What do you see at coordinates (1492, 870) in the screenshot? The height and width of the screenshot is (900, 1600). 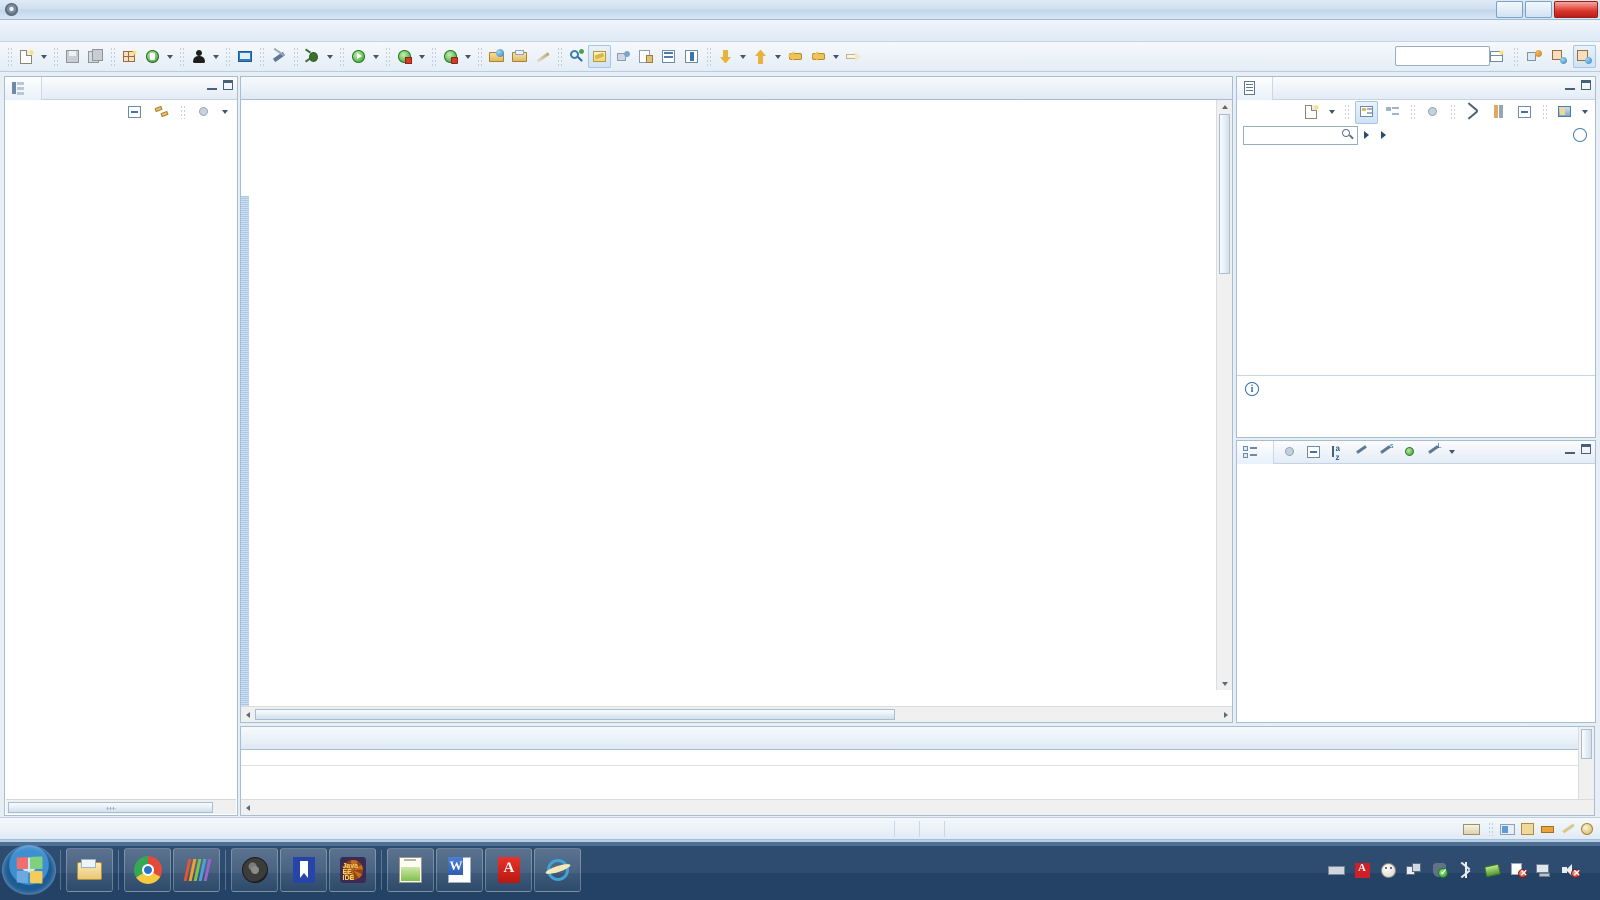 I see `green-shield-icon` at bounding box center [1492, 870].